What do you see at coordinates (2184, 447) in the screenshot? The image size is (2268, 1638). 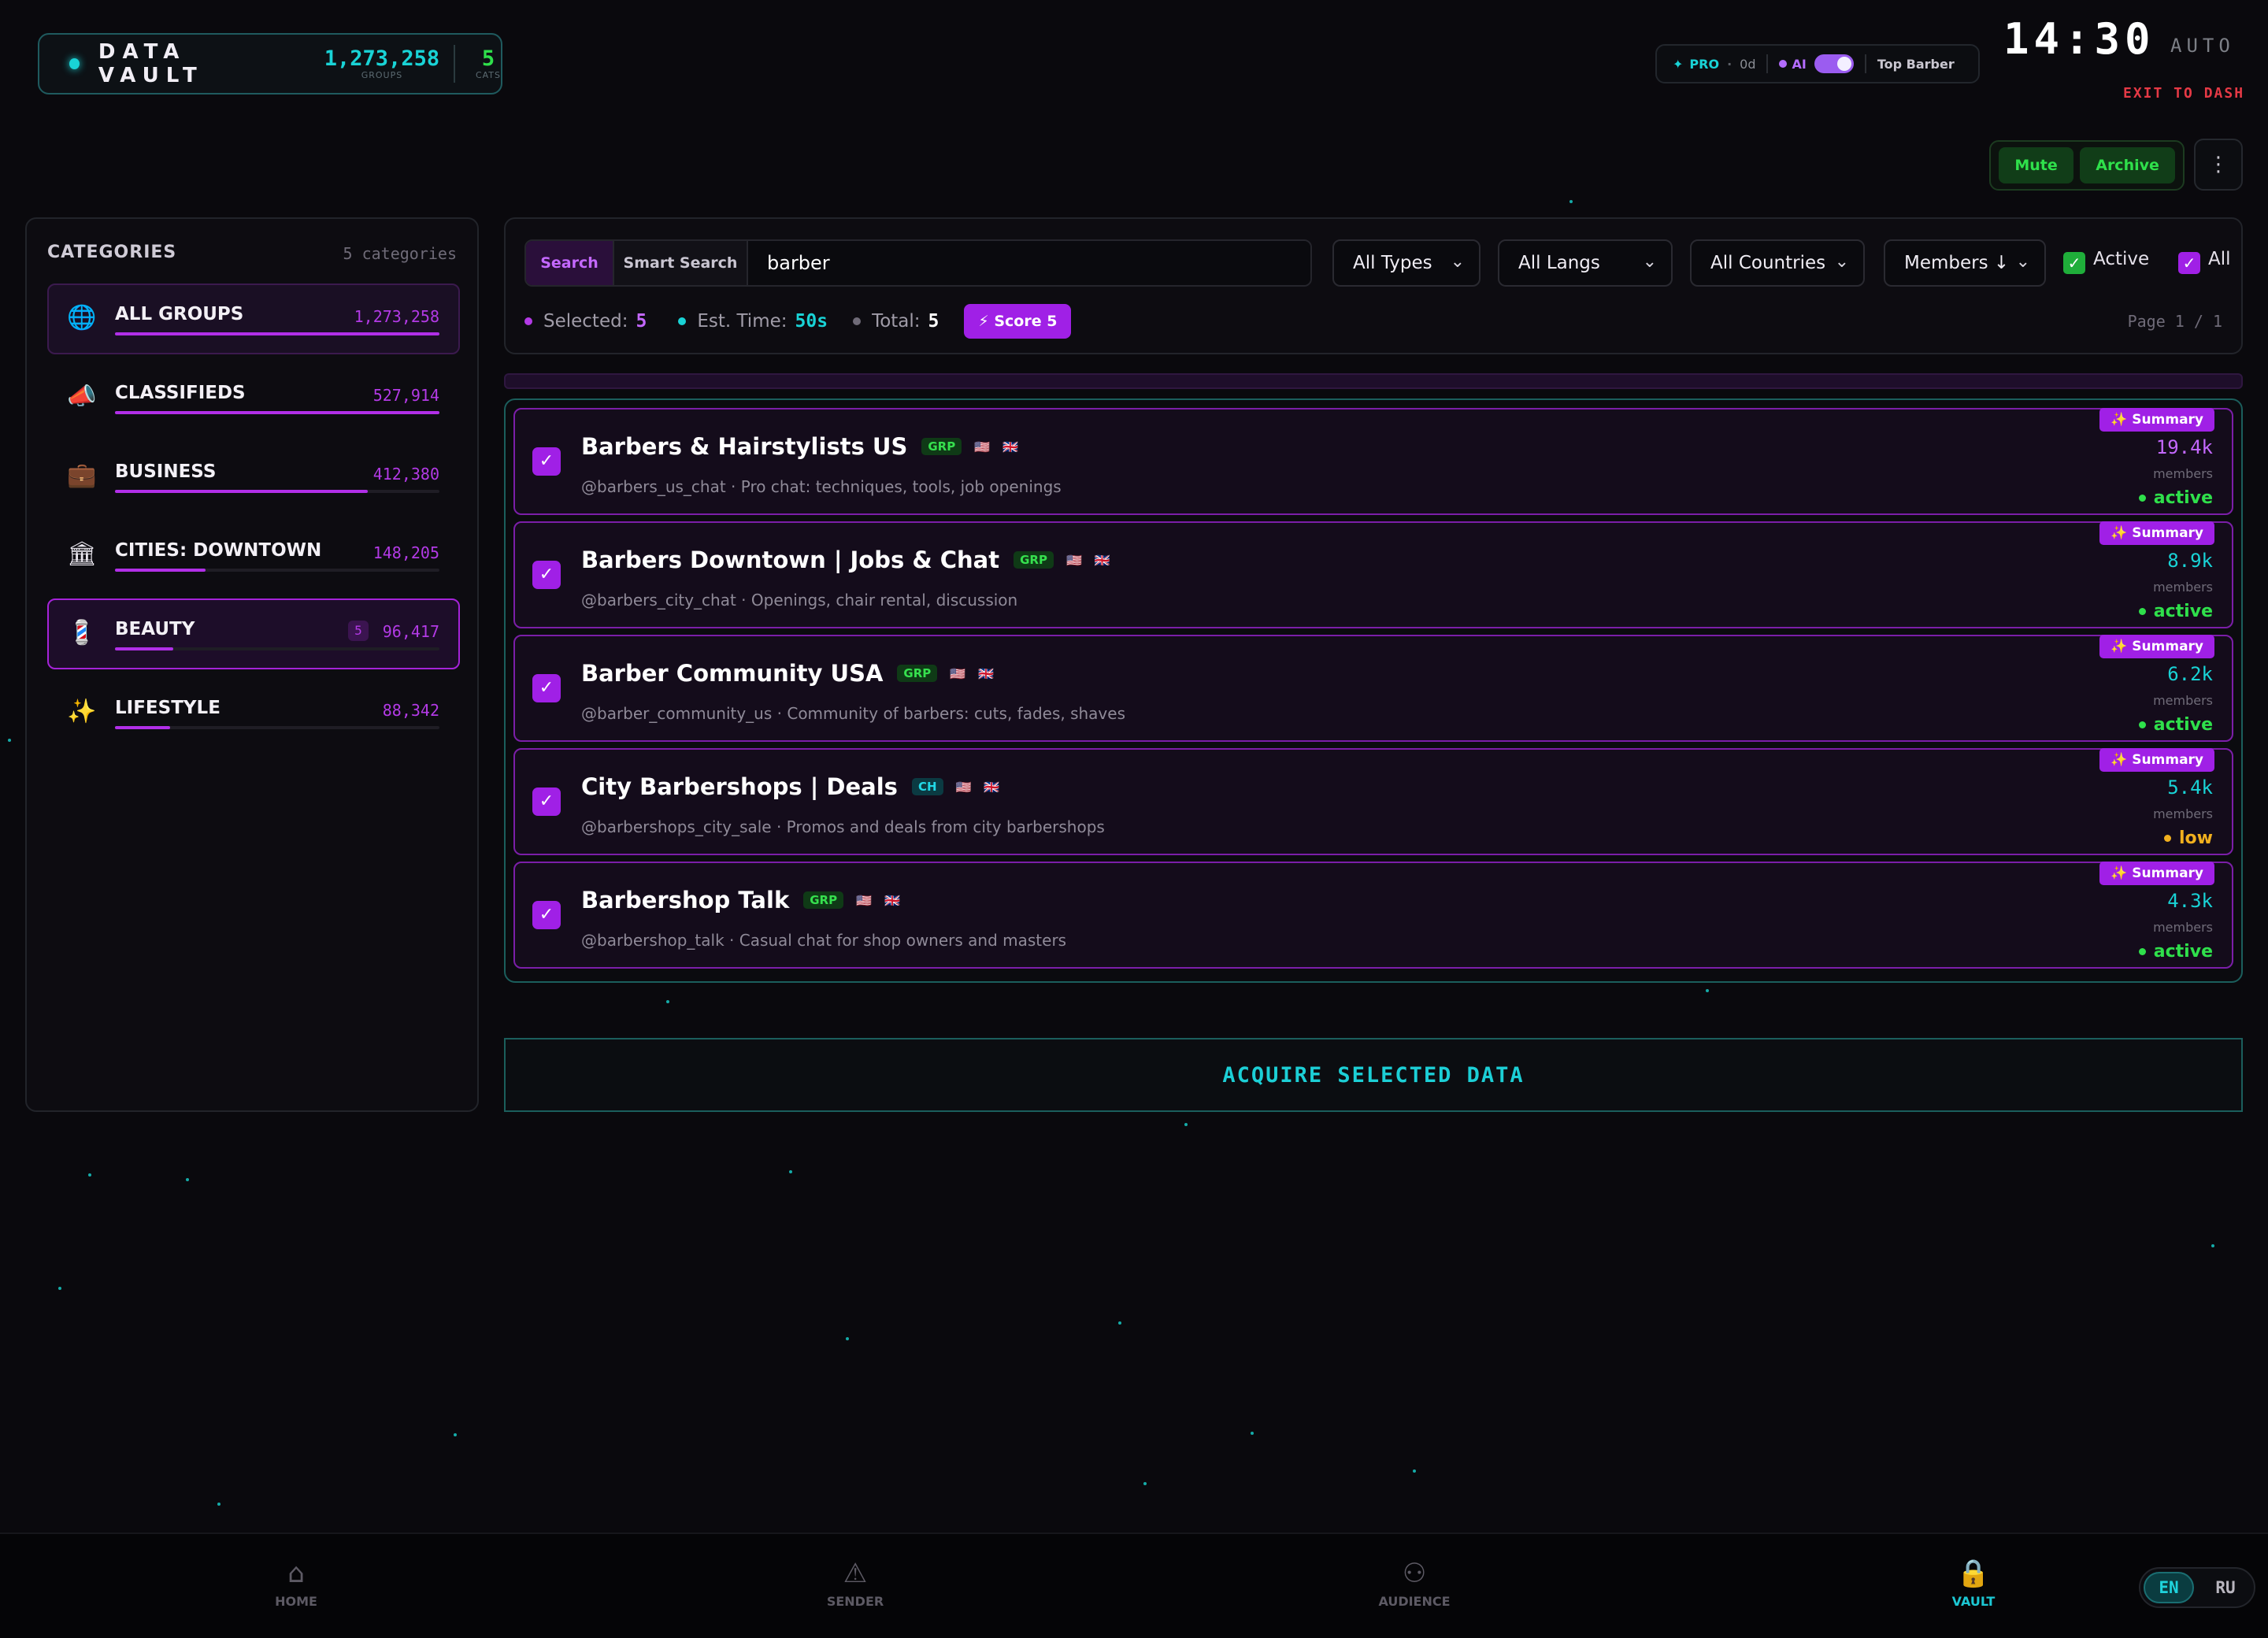 I see `member-count: 19.4k` at bounding box center [2184, 447].